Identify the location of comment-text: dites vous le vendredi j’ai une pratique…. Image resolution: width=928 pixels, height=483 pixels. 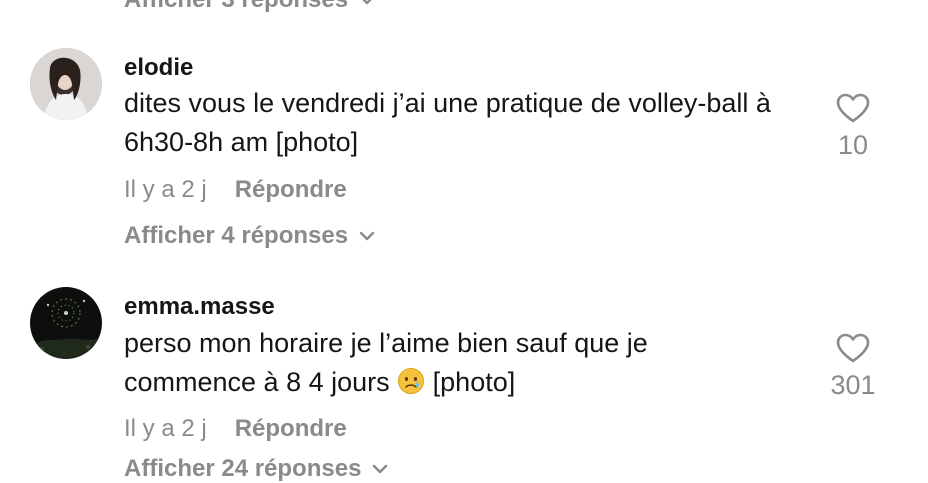
(447, 122).